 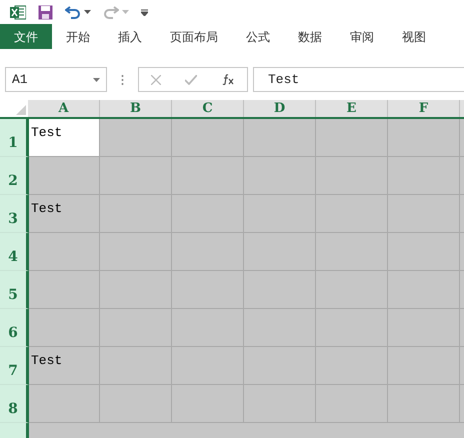 What do you see at coordinates (194, 36) in the screenshot?
I see `ribbon-tab: 页面布局` at bounding box center [194, 36].